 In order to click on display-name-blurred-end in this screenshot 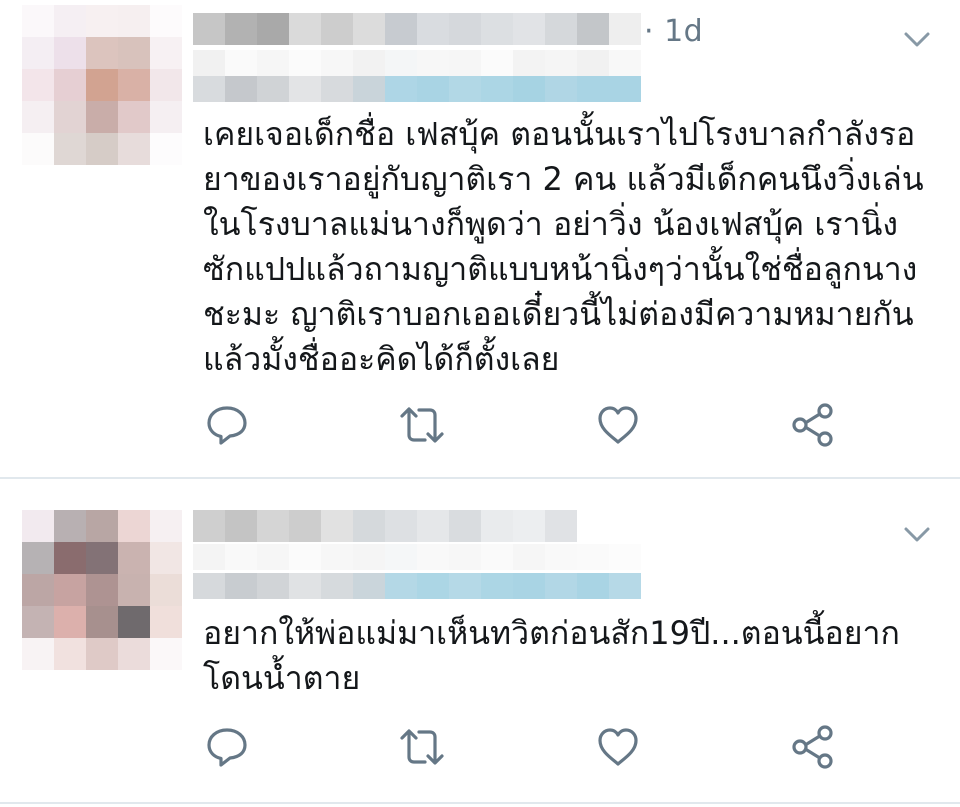, I will do `click(625, 29)`.